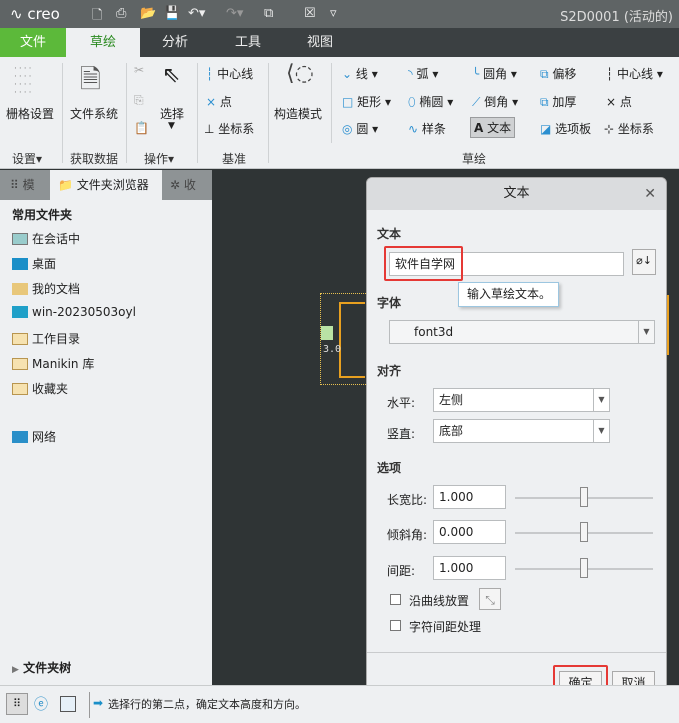 Image resolution: width=679 pixels, height=723 pixels. I want to click on datum-csys-button: ⊥ 坐标系, so click(229, 128).